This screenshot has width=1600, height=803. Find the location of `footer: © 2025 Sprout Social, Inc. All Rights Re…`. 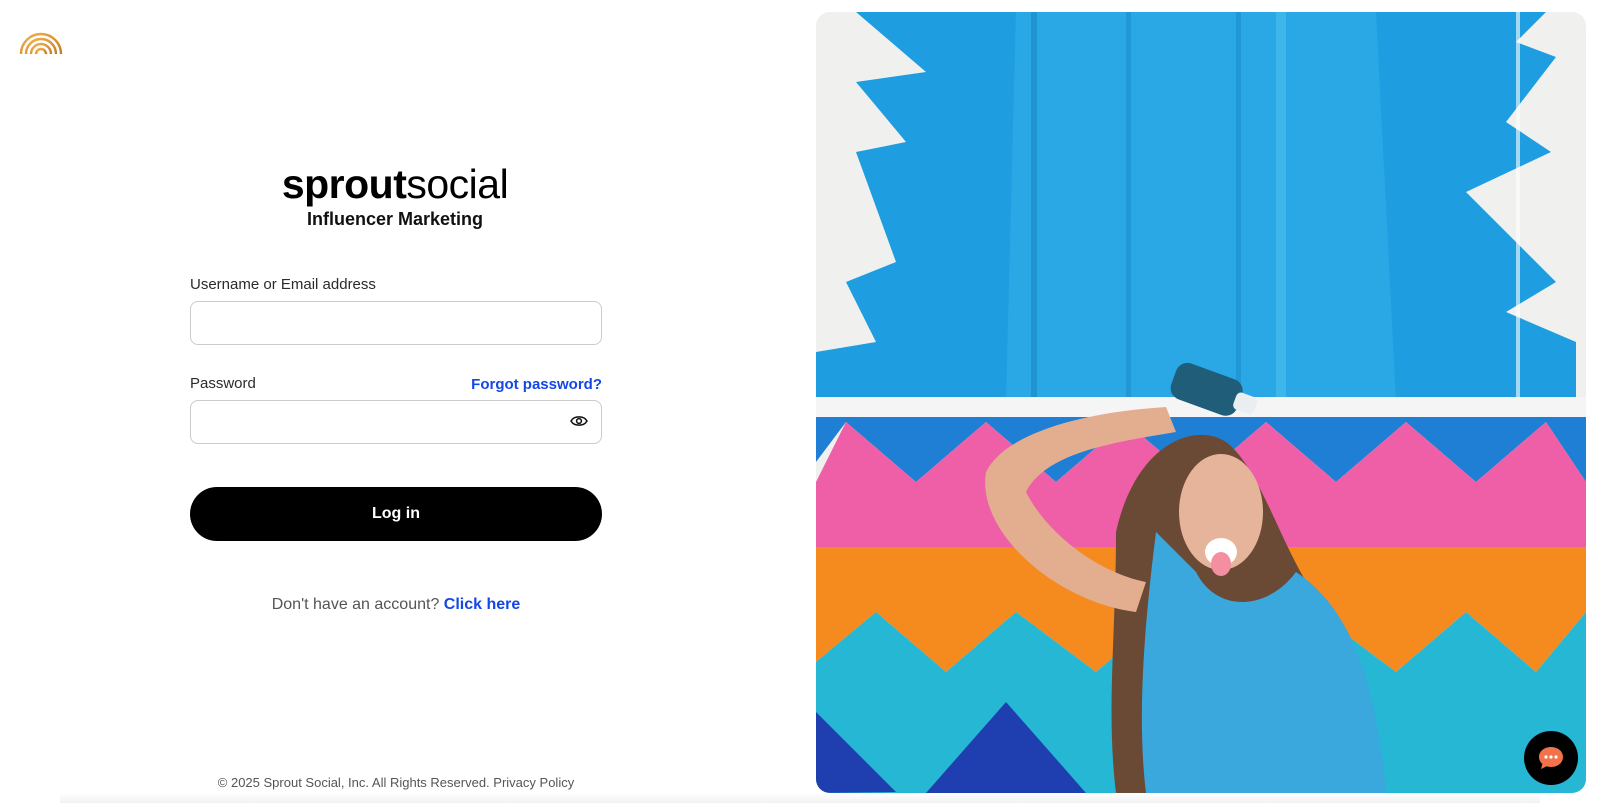

footer: © 2025 Sprout Social, Inc. All Rights Re… is located at coordinates (396, 782).